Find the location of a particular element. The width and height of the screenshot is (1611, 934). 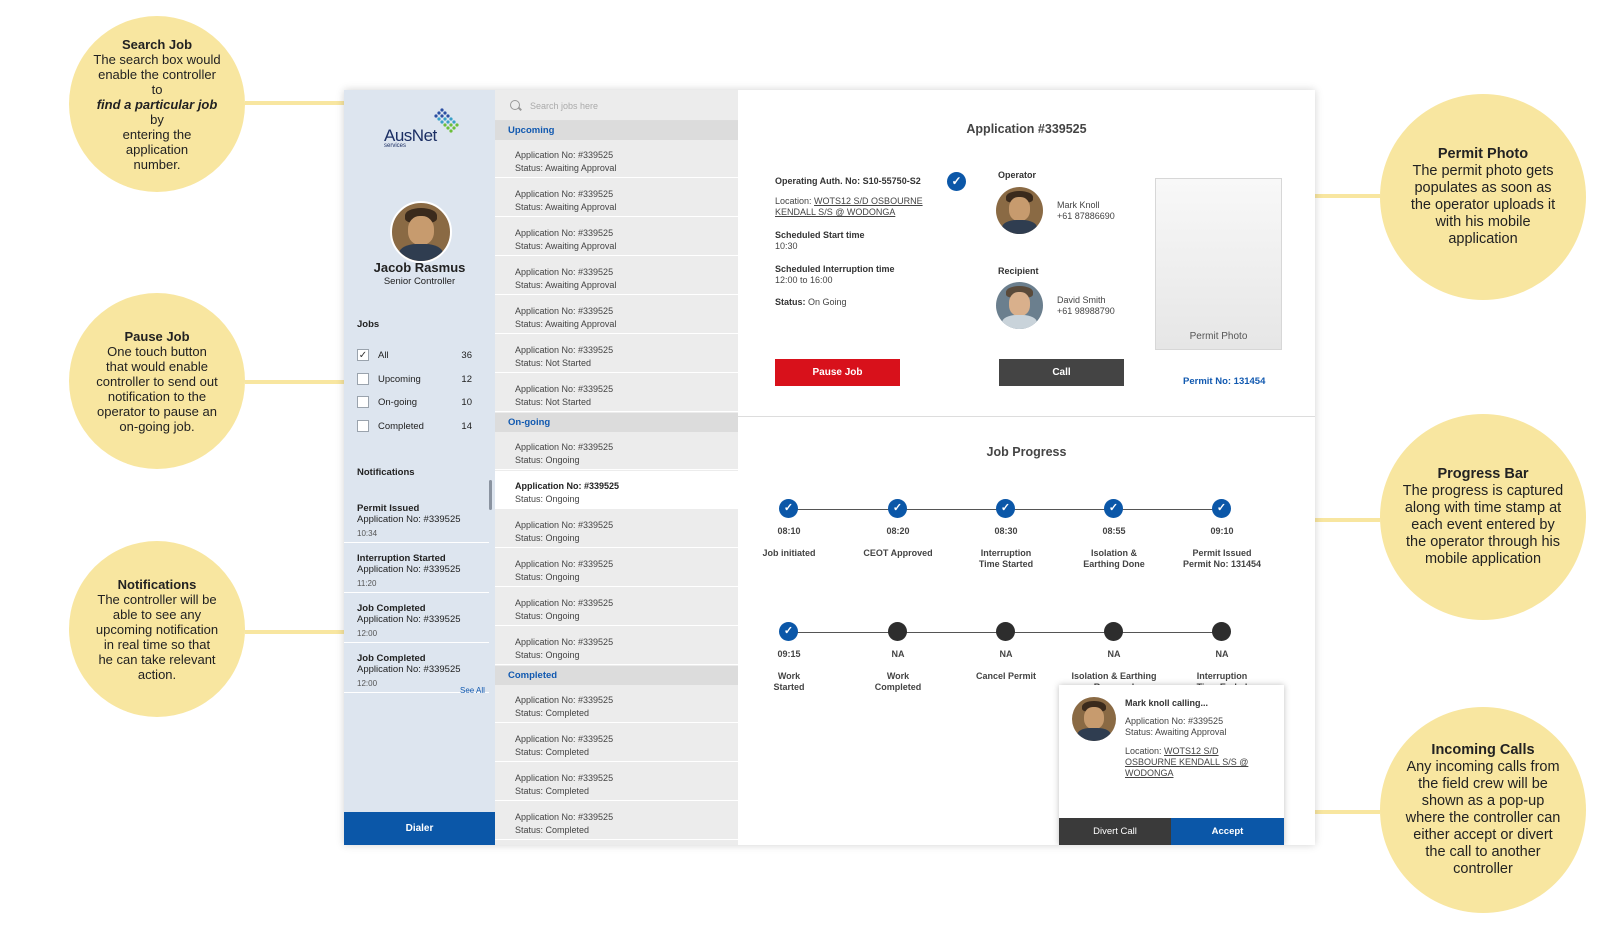

permit-number-link: Permit No: 131454 is located at coordinates (1224, 381).